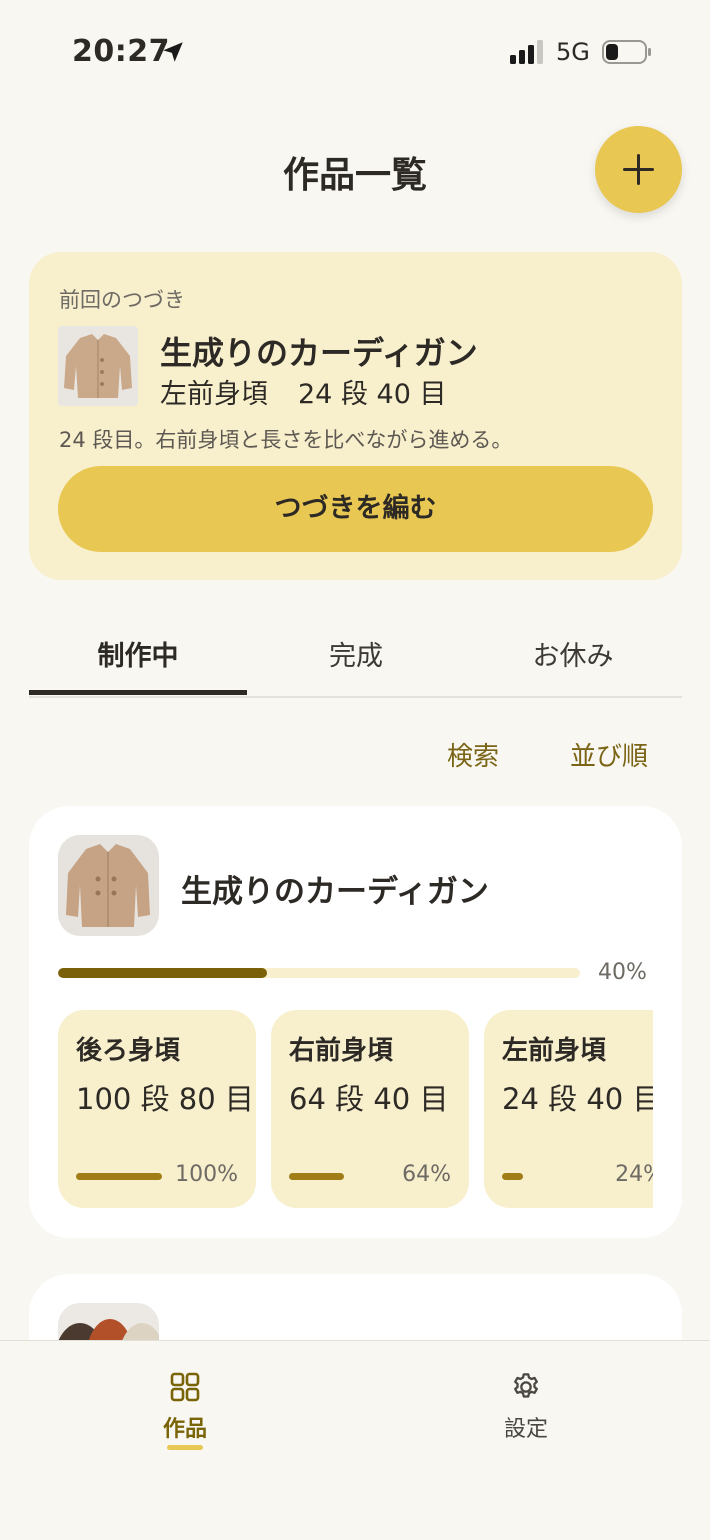 The height and width of the screenshot is (1540, 710). What do you see at coordinates (573, 52) in the screenshot?
I see `network-type: 5G` at bounding box center [573, 52].